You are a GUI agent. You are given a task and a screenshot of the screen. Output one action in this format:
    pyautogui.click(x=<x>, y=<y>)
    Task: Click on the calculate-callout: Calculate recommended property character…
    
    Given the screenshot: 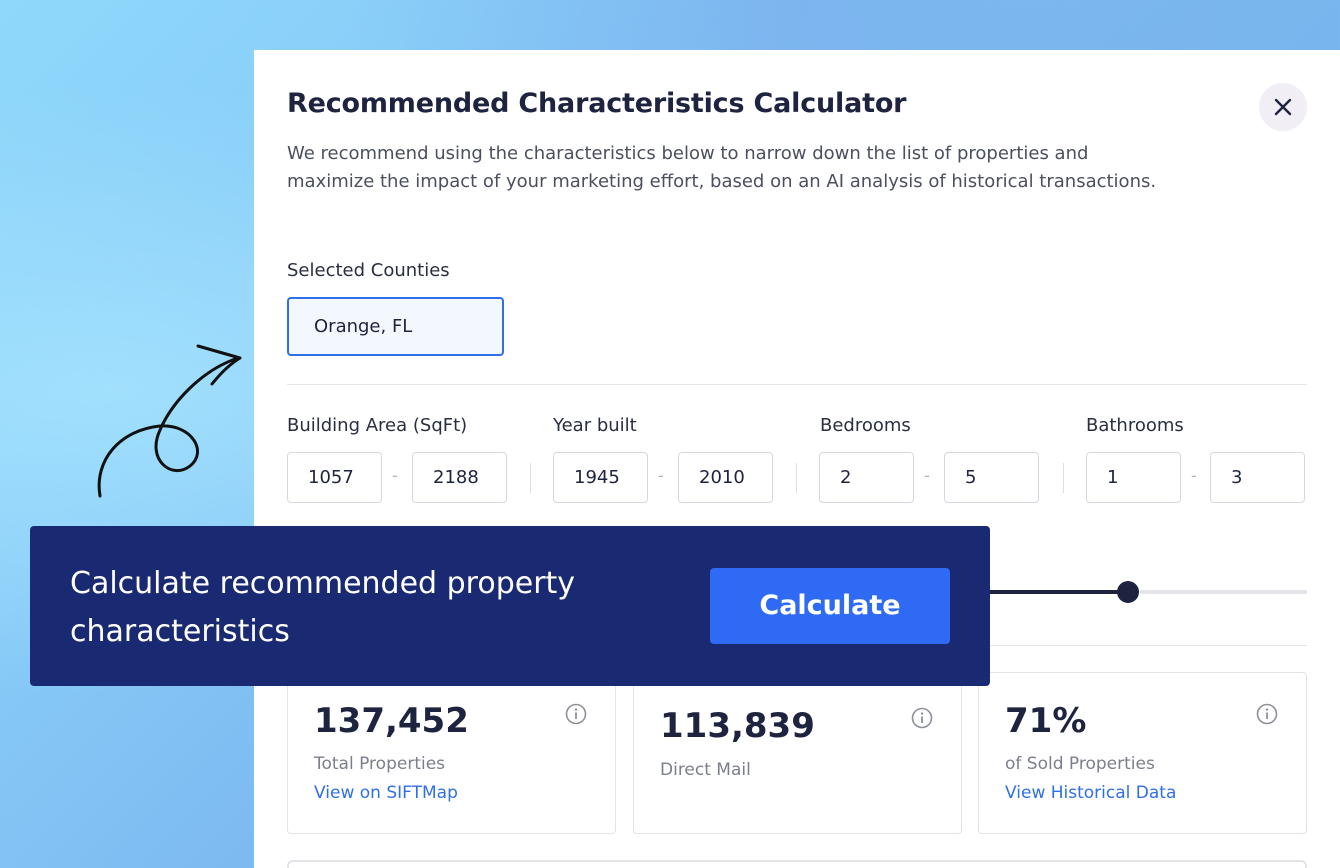 What is the action you would take?
    pyautogui.click(x=510, y=606)
    